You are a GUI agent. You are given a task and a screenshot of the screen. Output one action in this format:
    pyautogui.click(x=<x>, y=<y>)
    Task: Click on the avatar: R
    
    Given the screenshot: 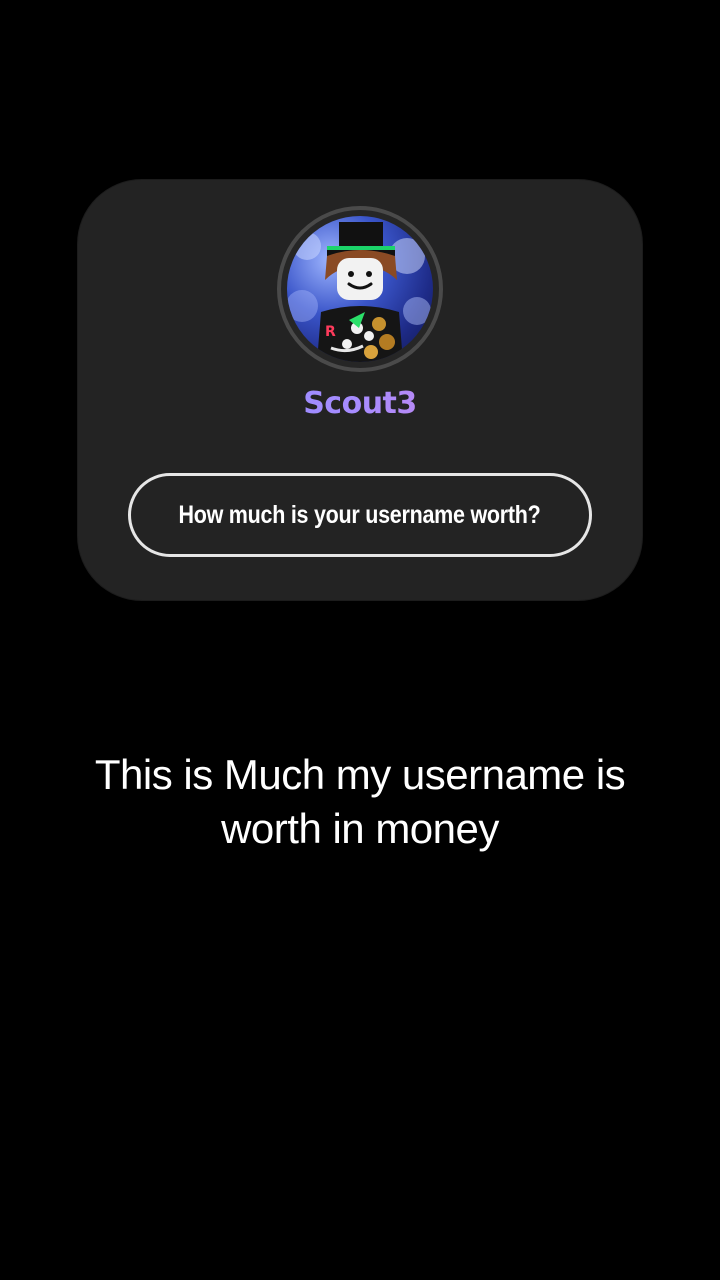 What is the action you would take?
    pyautogui.click(x=360, y=289)
    